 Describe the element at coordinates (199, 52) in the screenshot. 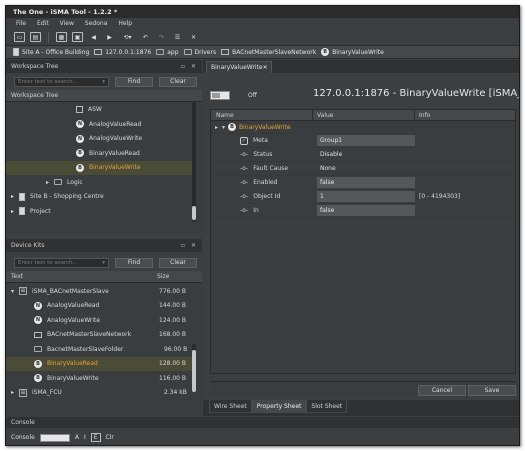

I see `breadcrumb-drivers: Drivers` at that location.